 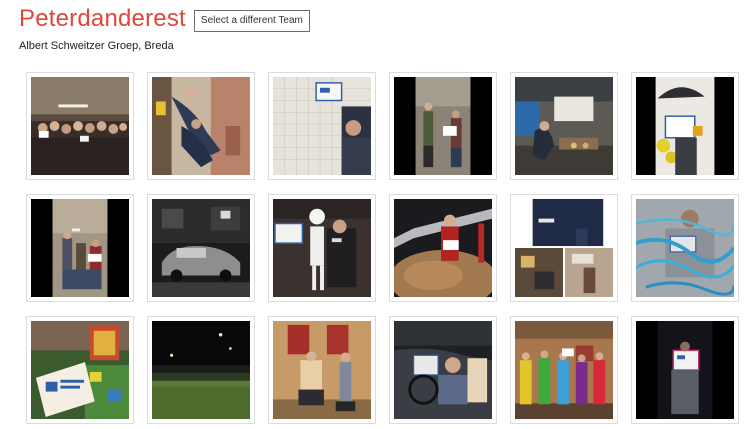 I want to click on people-in-car-photo, so click(x=443, y=370).